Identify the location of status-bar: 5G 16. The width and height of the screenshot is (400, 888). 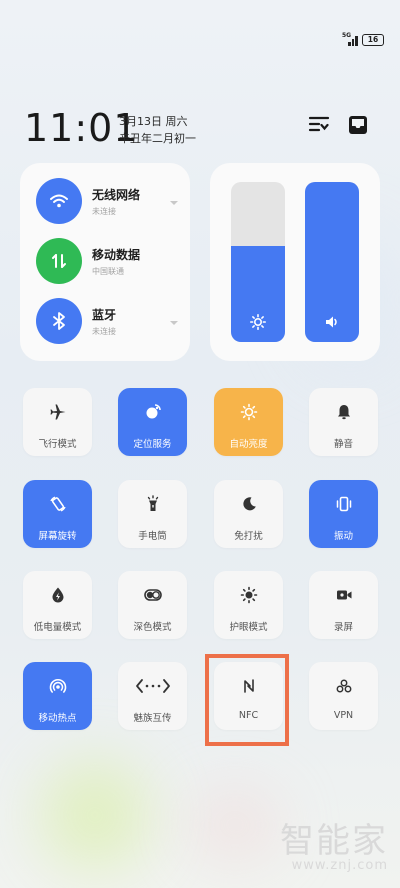
(363, 39).